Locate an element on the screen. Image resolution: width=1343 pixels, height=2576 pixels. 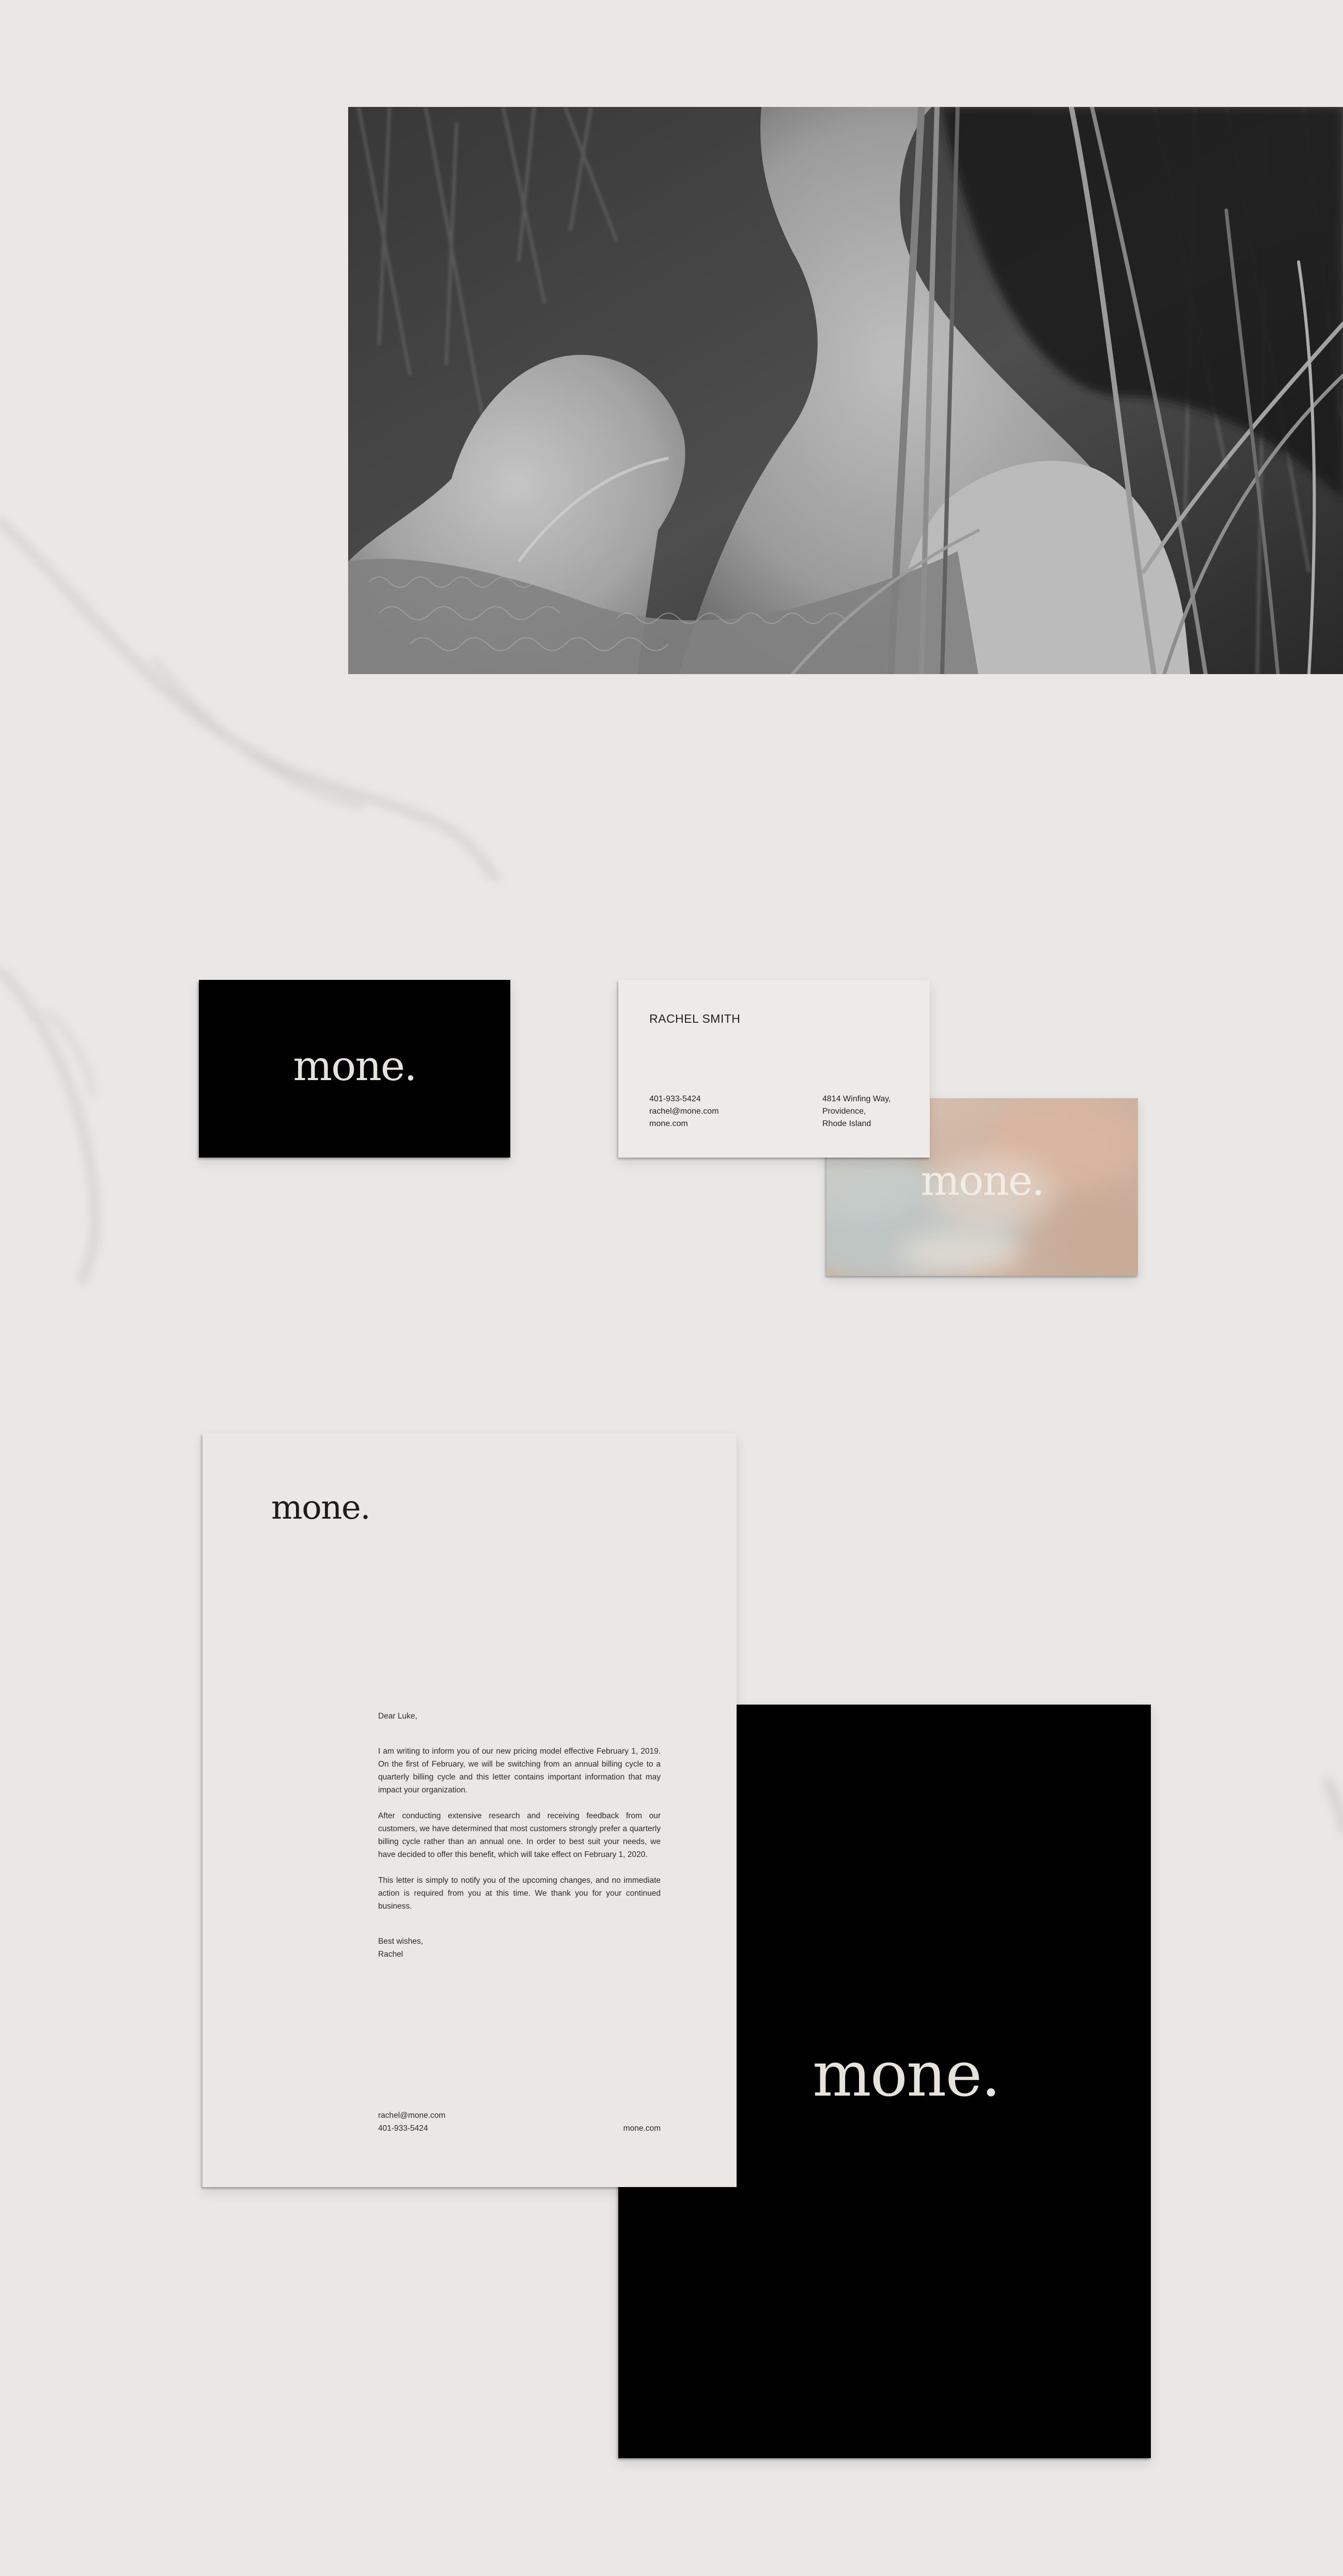
letter-footer-website: mone.com is located at coordinates (642, 2128).